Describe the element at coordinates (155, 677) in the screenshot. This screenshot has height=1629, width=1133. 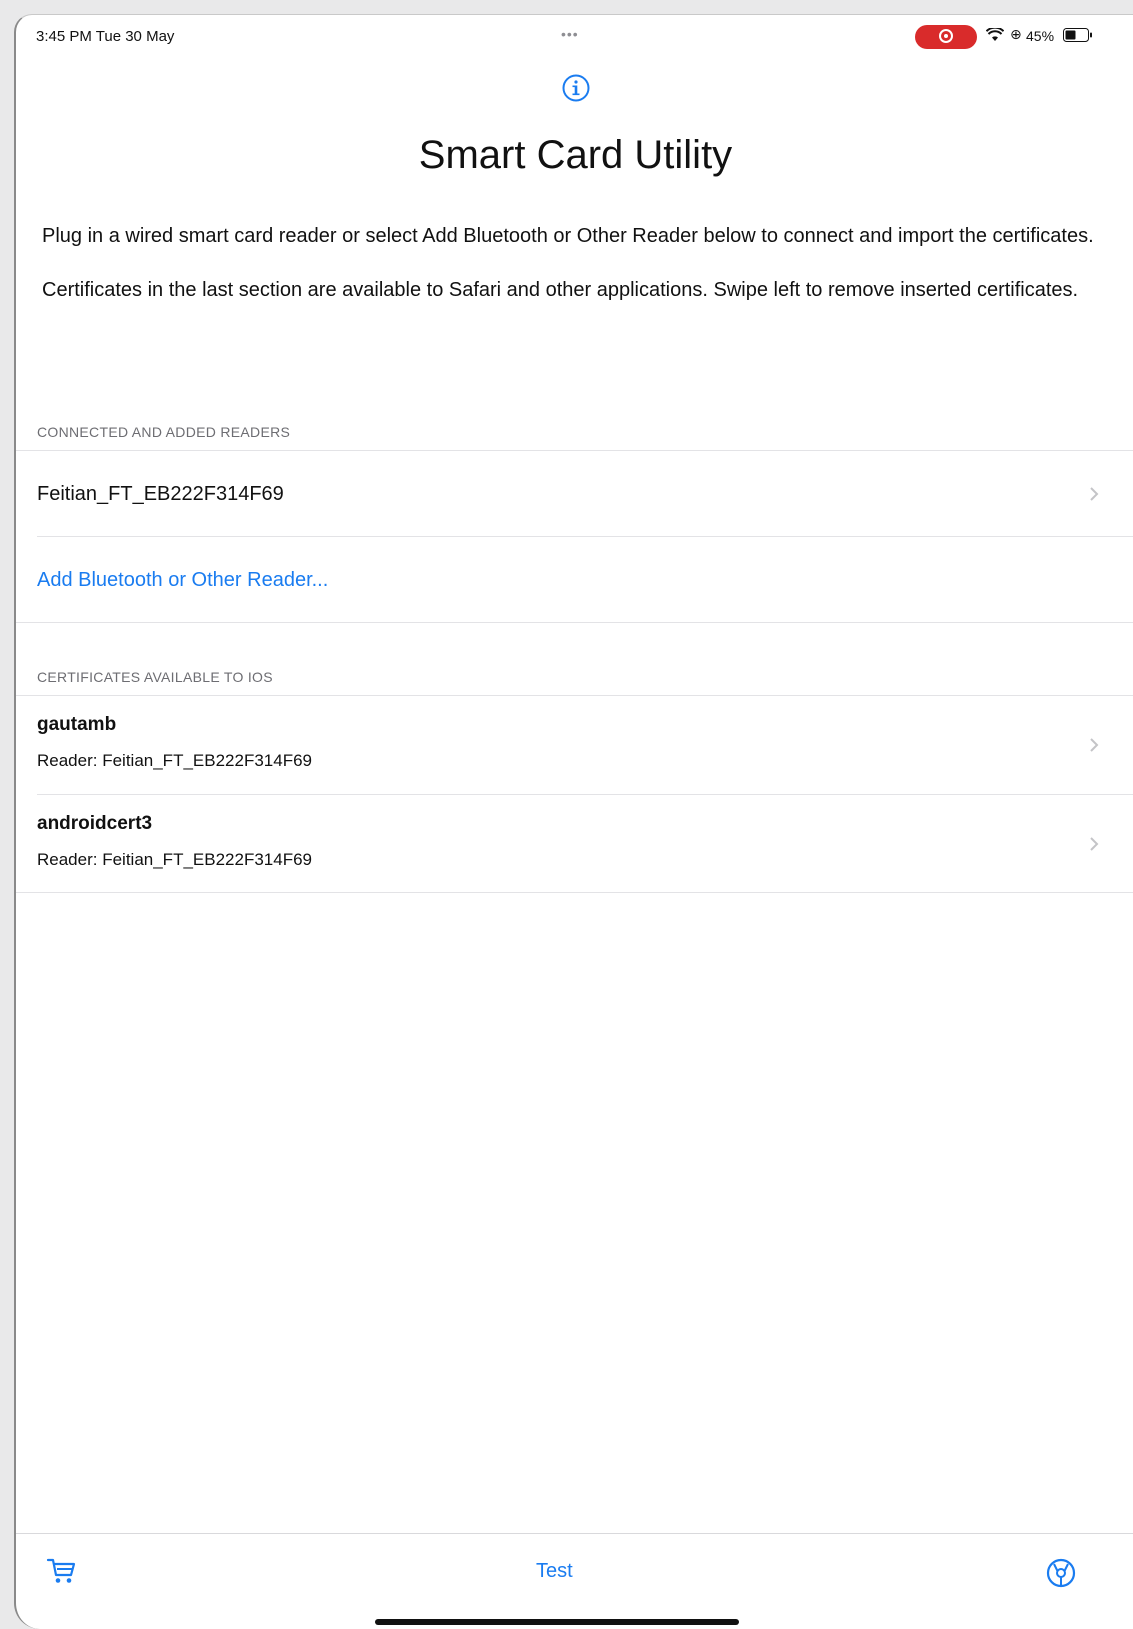
I see `section-header-certificates: CERTIFICATES AVAILABLE TO IOS` at that location.